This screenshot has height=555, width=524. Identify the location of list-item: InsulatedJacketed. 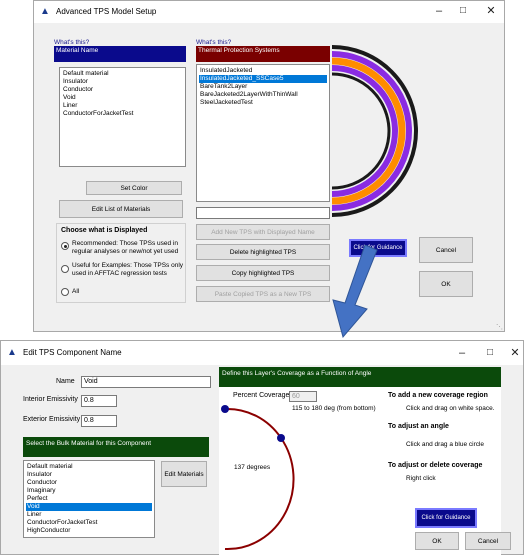
(263, 71).